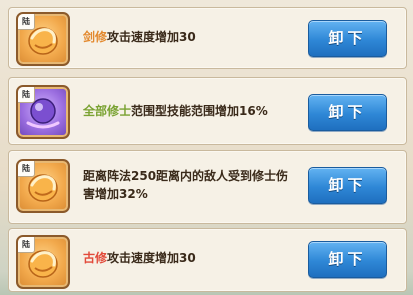 The height and width of the screenshot is (295, 413). Describe the element at coordinates (95, 37) in the screenshot. I see `target-name: 剑修` at that location.